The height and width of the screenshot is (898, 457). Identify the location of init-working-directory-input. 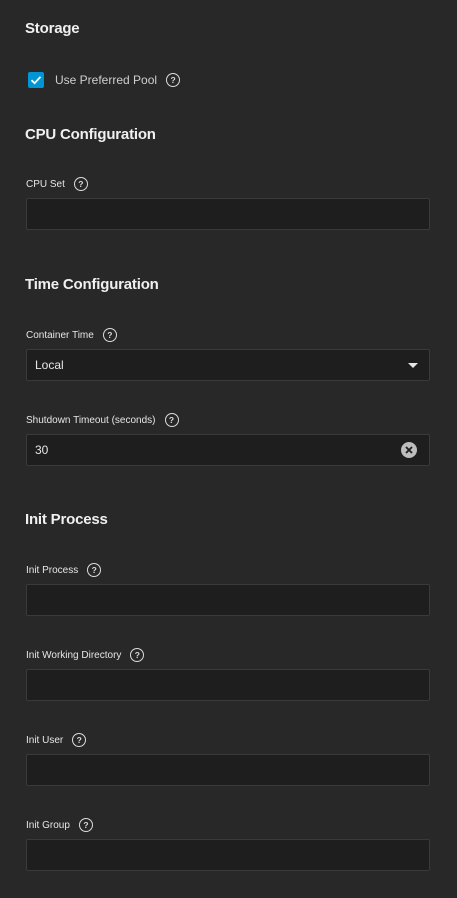
(228, 685).